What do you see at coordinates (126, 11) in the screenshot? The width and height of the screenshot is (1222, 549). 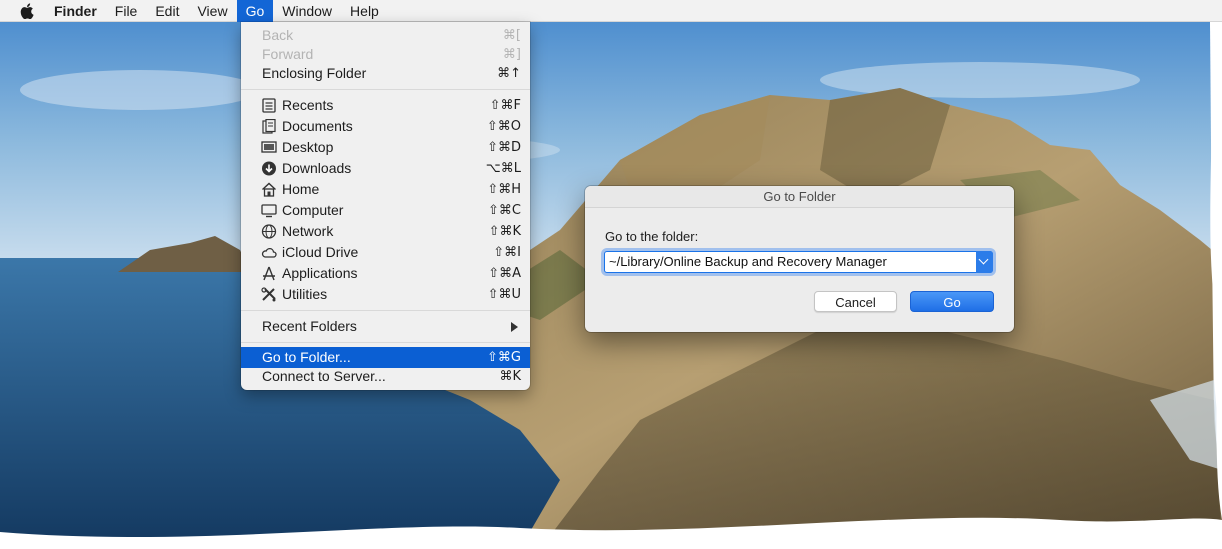 I see `menu-file: File` at bounding box center [126, 11].